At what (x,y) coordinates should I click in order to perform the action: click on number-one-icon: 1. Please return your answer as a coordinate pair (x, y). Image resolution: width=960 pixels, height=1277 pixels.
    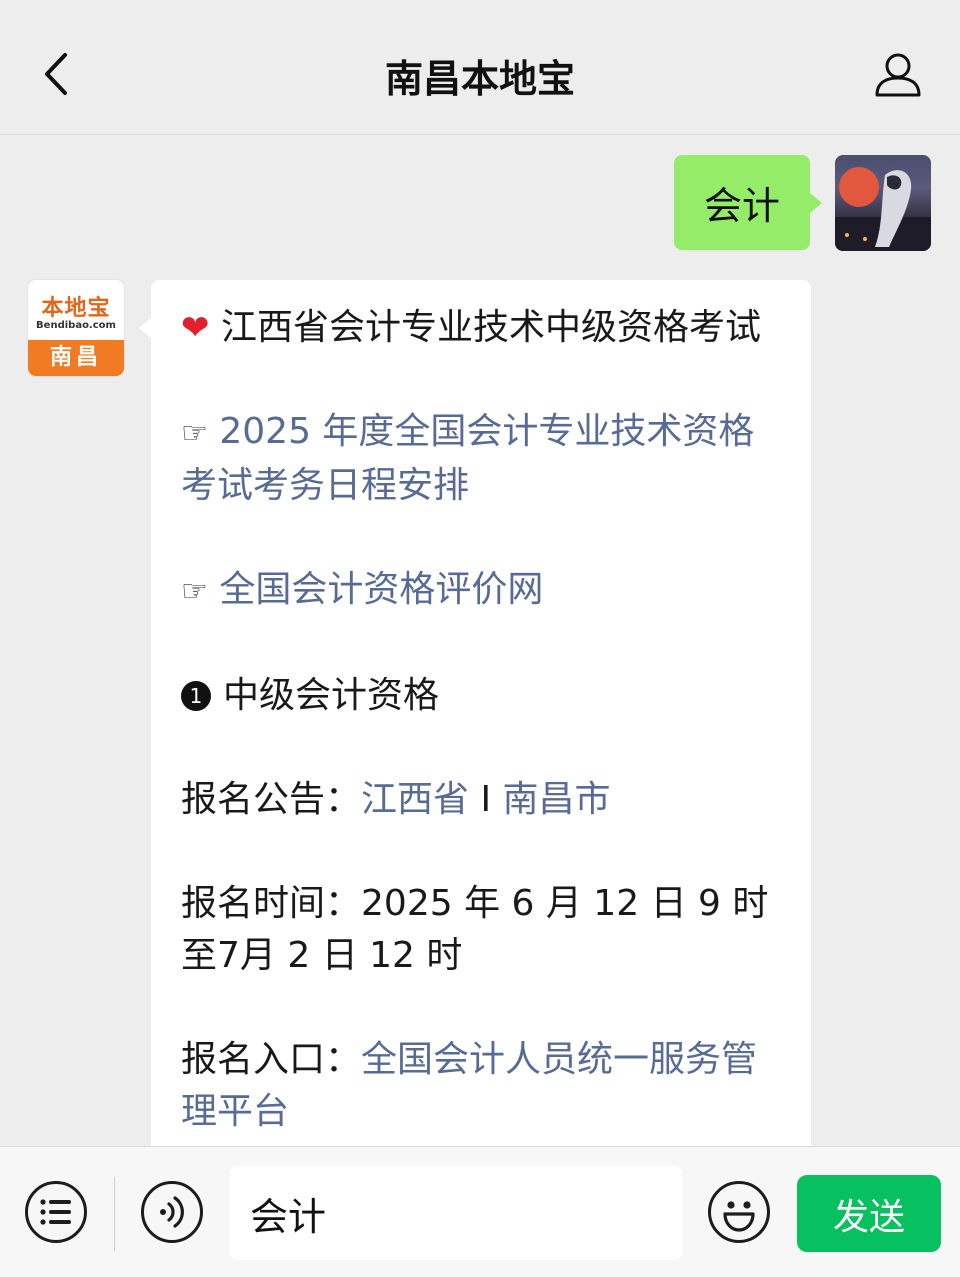
    Looking at the image, I should click on (196, 696).